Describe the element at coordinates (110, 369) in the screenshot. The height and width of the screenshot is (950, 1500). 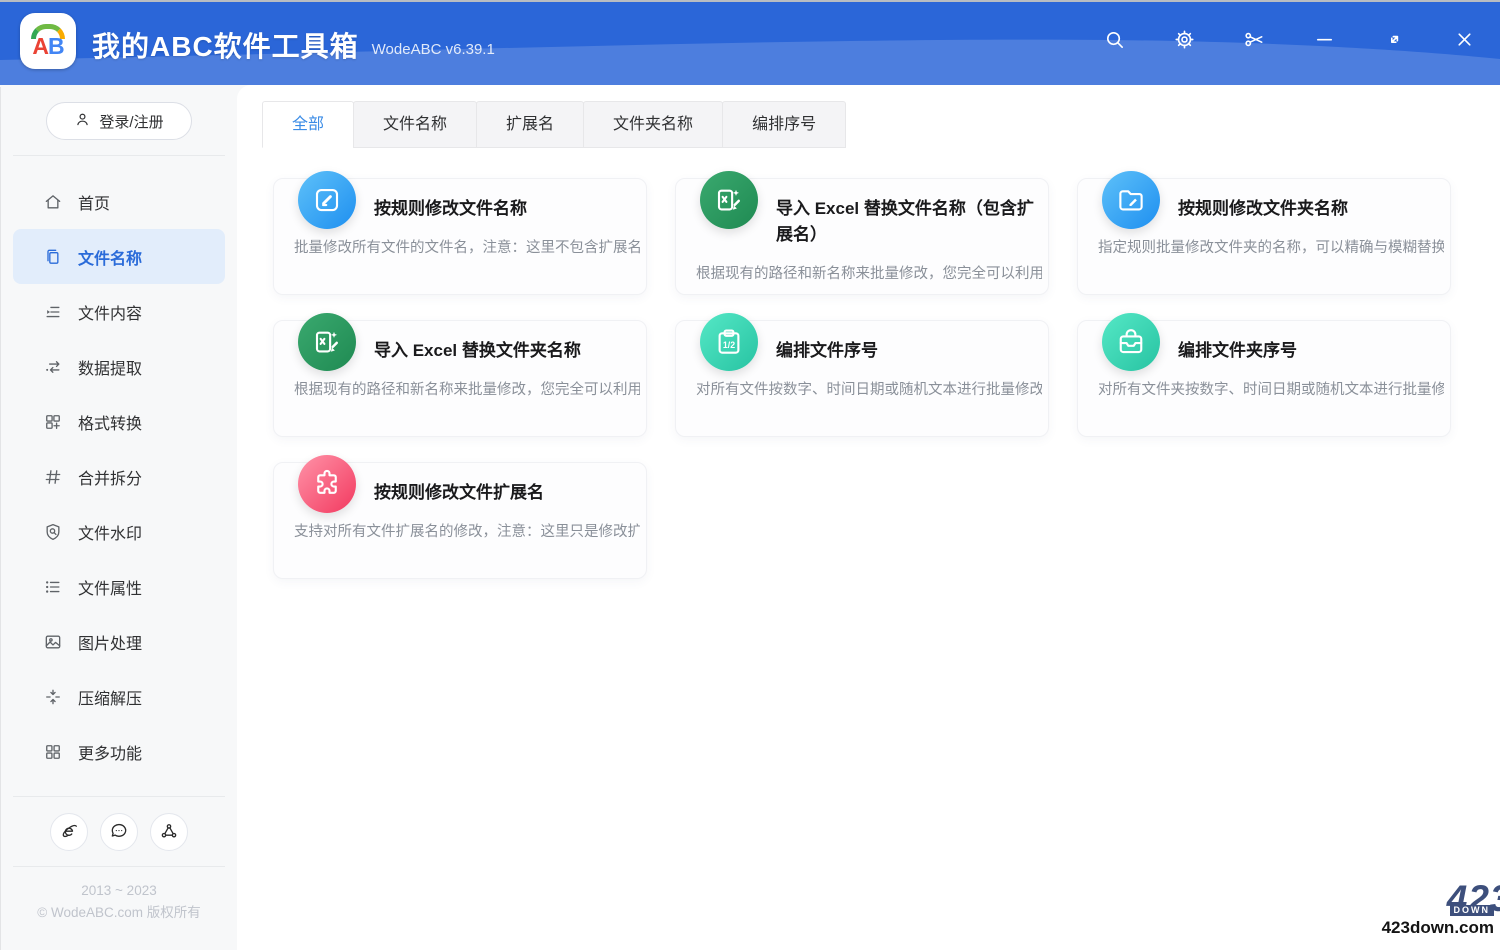
I see `sidebar-item-label: 数据提取` at that location.